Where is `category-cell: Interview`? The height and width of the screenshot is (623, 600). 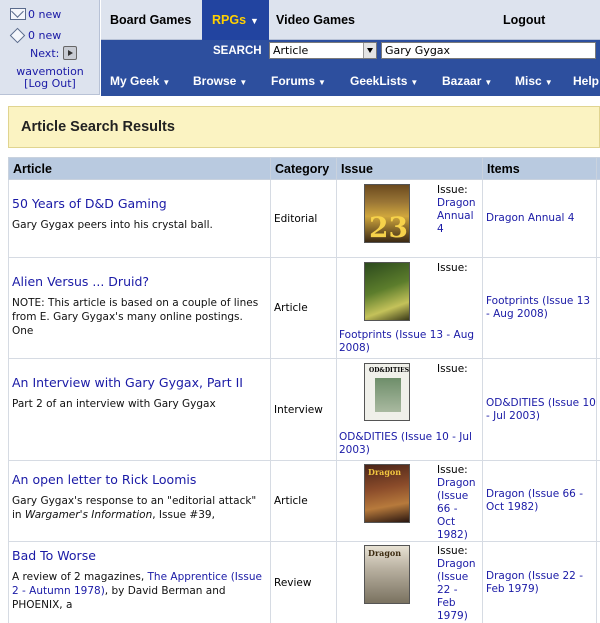 category-cell: Interview is located at coordinates (303, 409).